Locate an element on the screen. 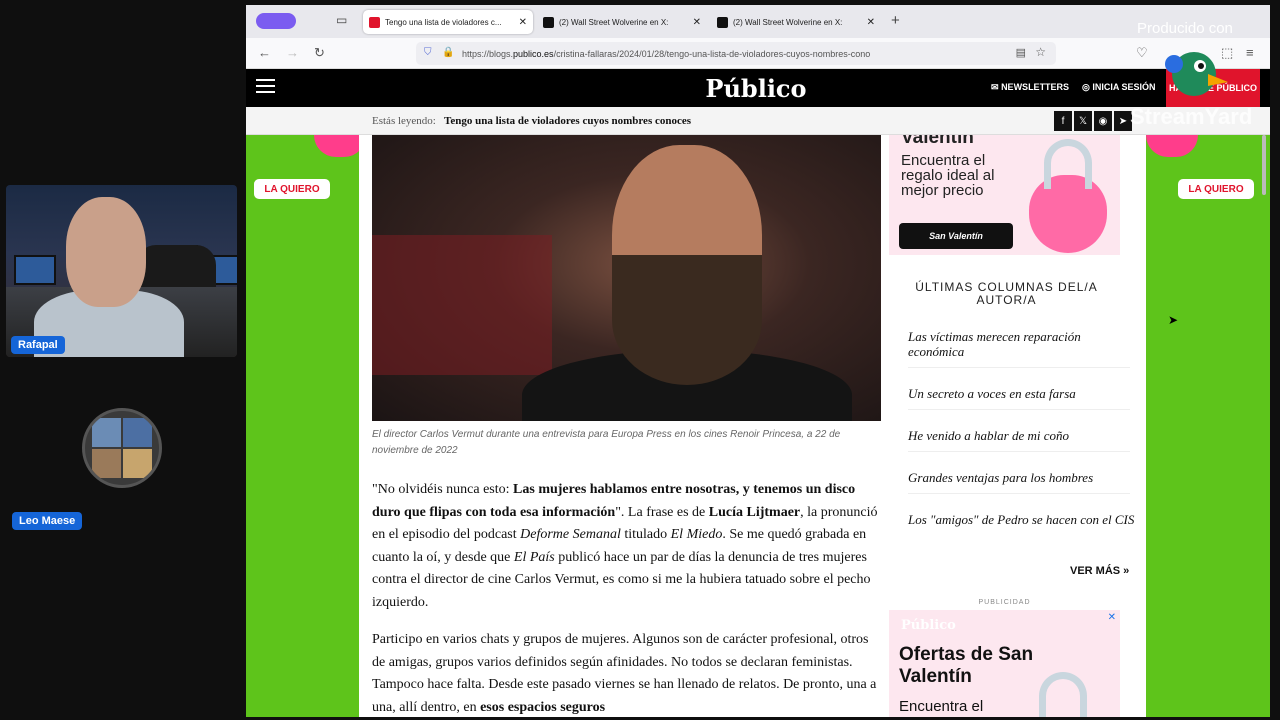 This screenshot has width=1280, height=720. newsletters-label: NEWSLETTERS is located at coordinates (1035, 87).